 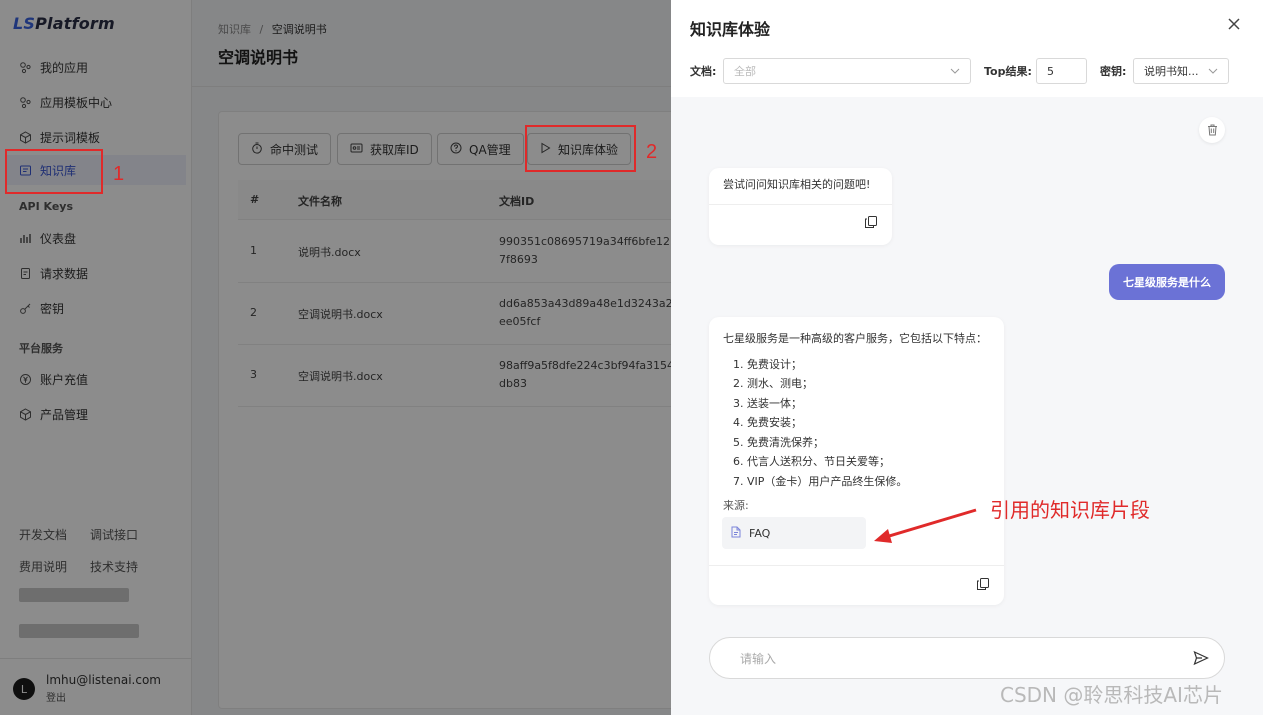 What do you see at coordinates (1061, 71) in the screenshot?
I see `top-results-input: 5` at bounding box center [1061, 71].